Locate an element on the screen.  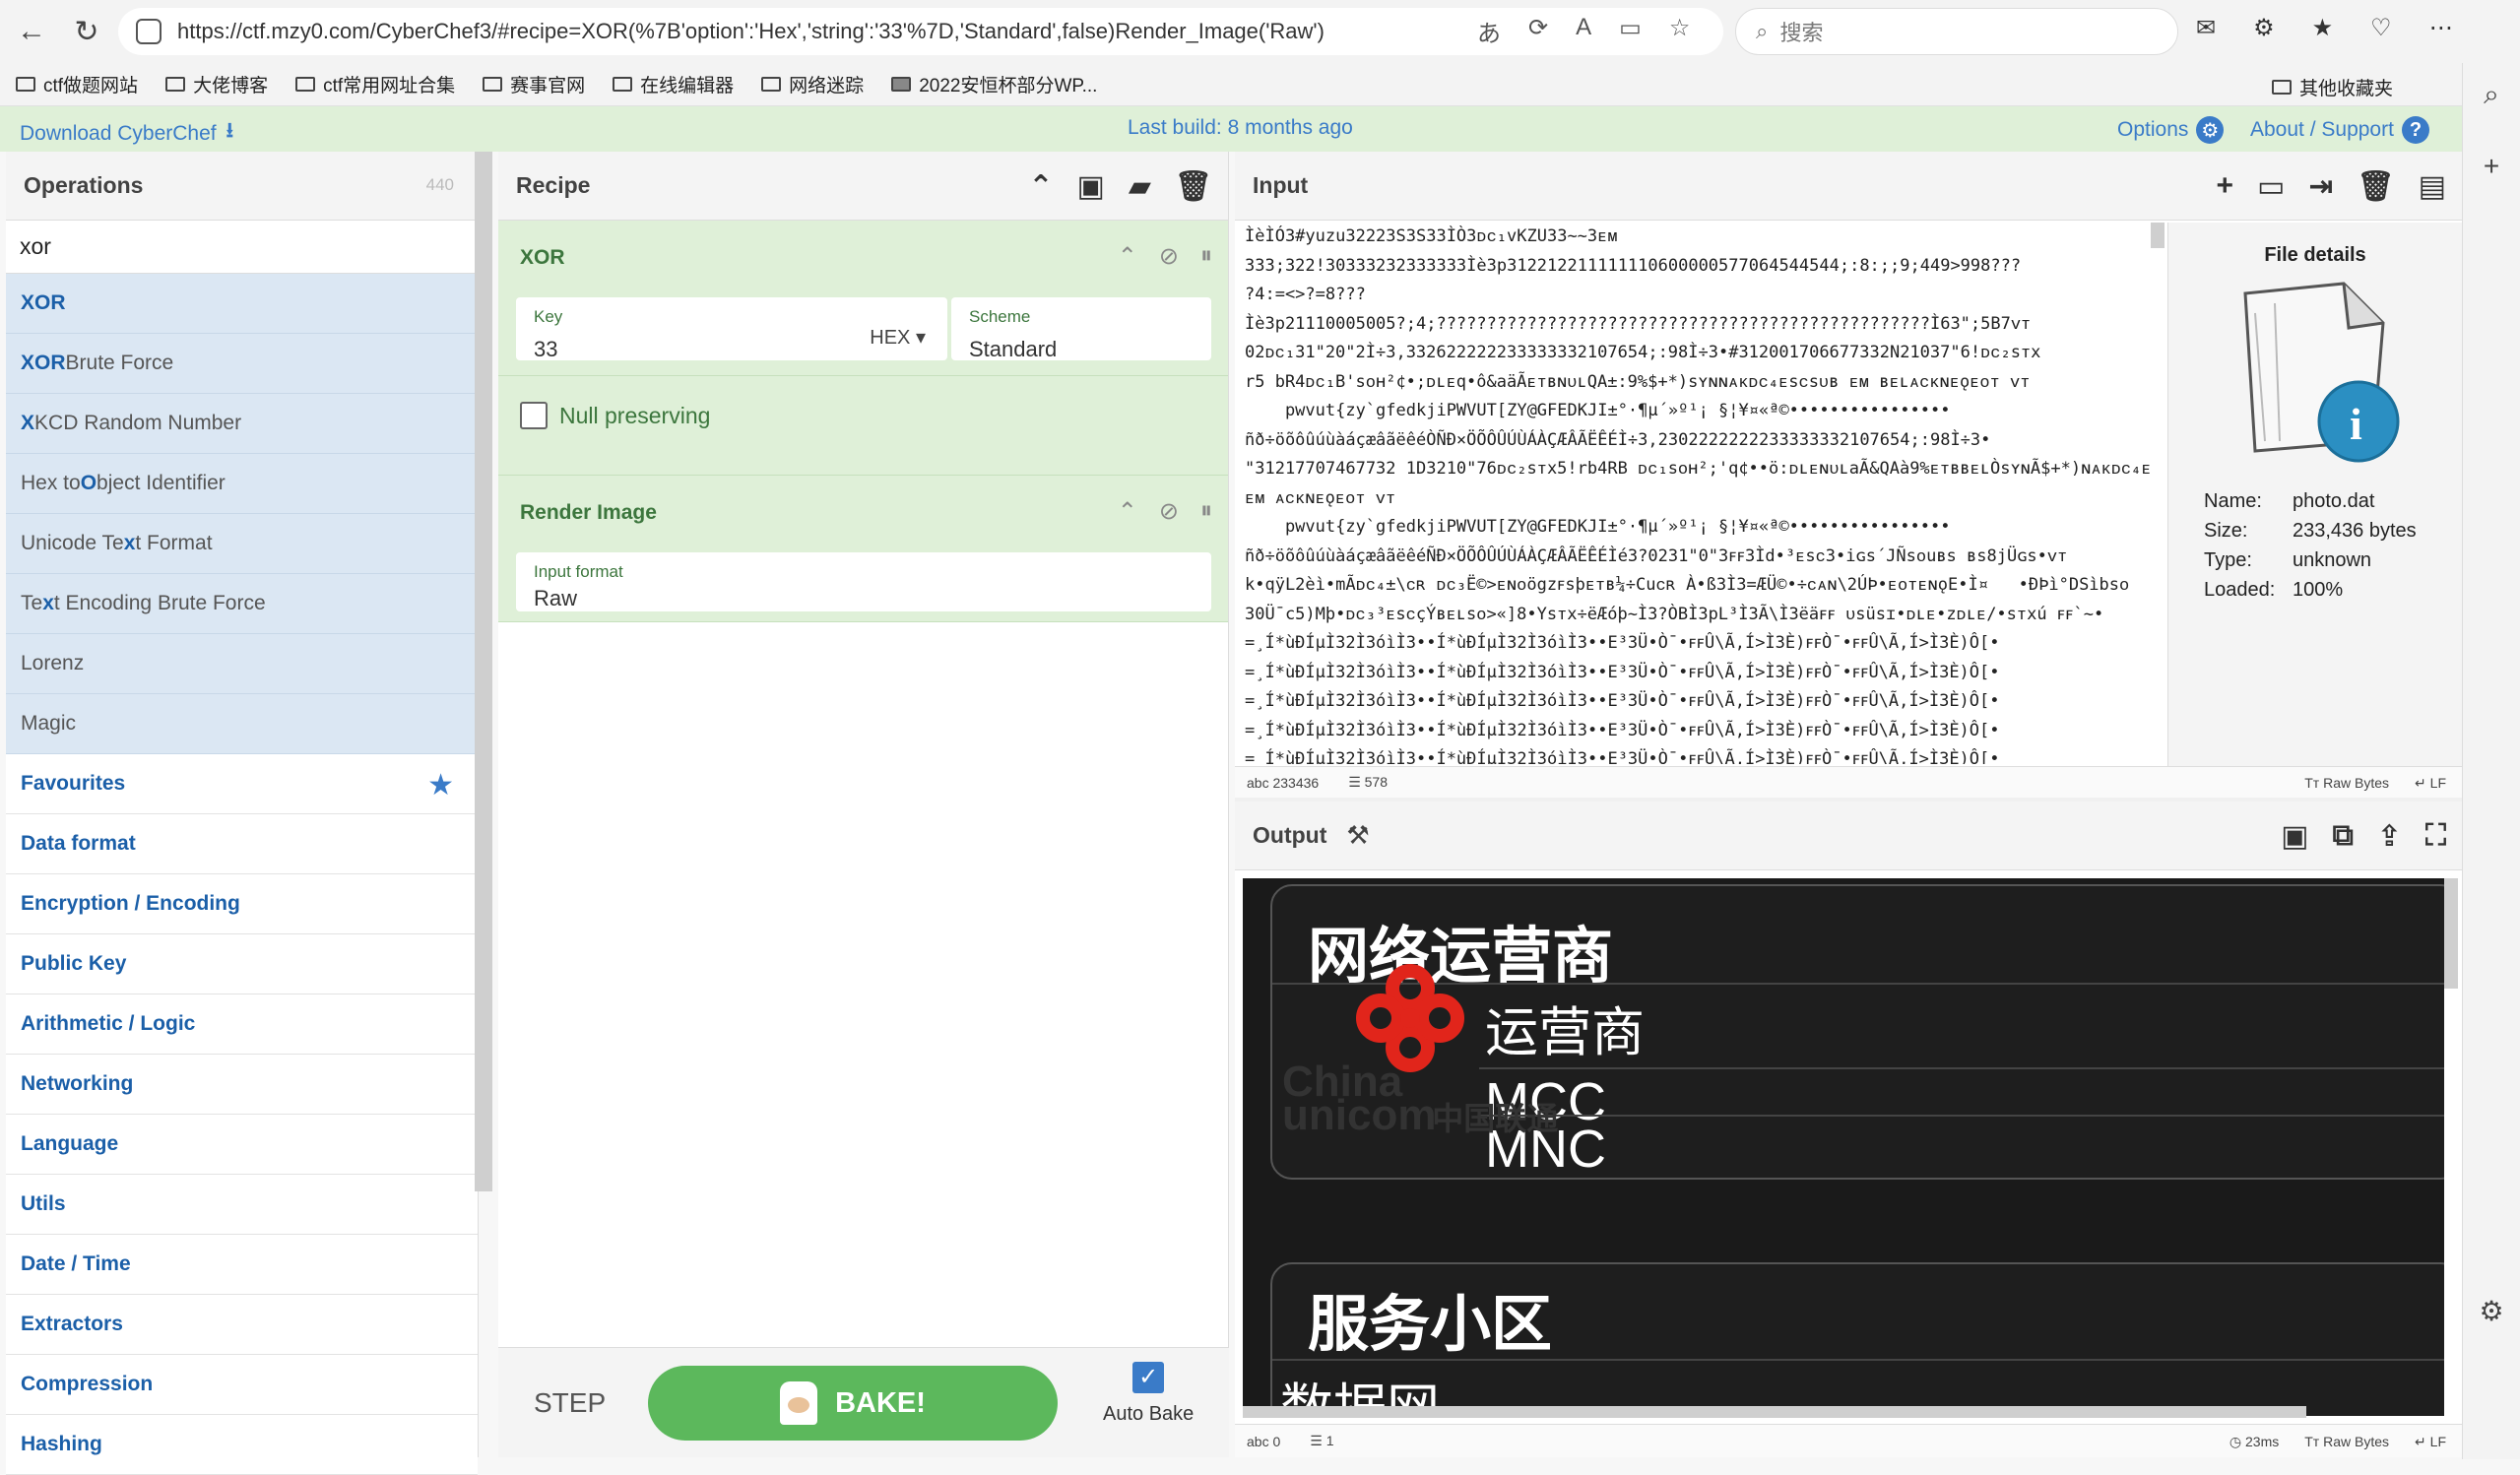
lines-indicator: ☰ 1 is located at coordinates (1322, 1440).